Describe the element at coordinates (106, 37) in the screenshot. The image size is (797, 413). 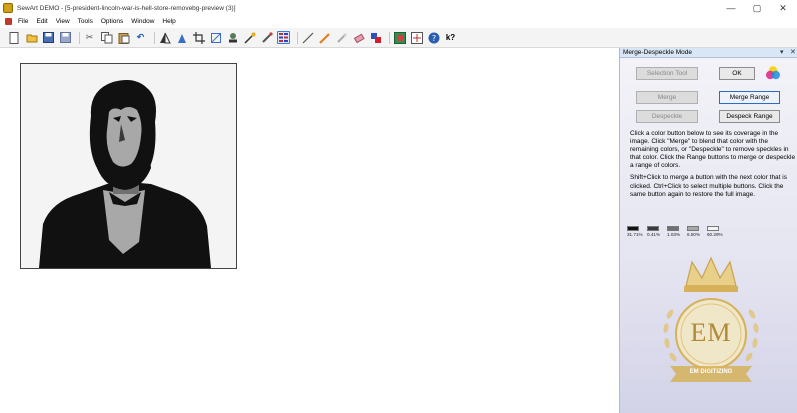
I see `copy-icon` at that location.